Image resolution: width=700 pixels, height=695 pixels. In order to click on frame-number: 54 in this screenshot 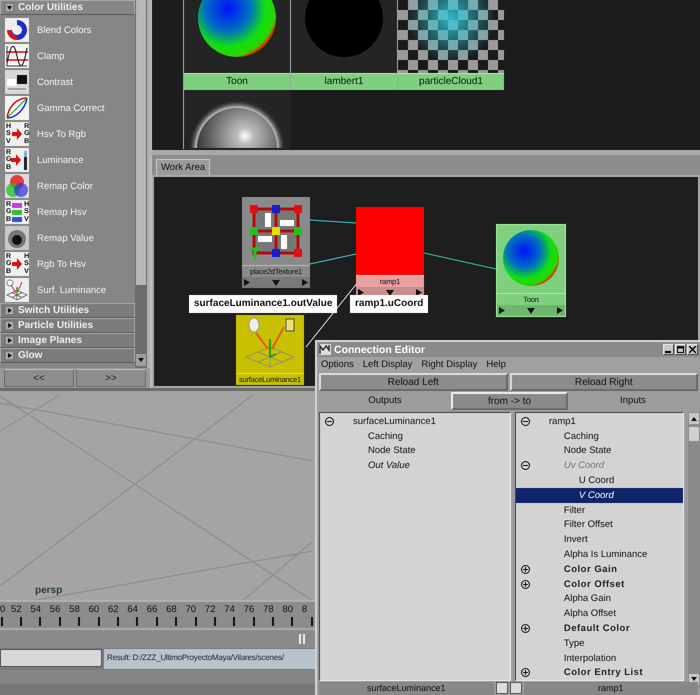, I will do `click(35, 609)`.